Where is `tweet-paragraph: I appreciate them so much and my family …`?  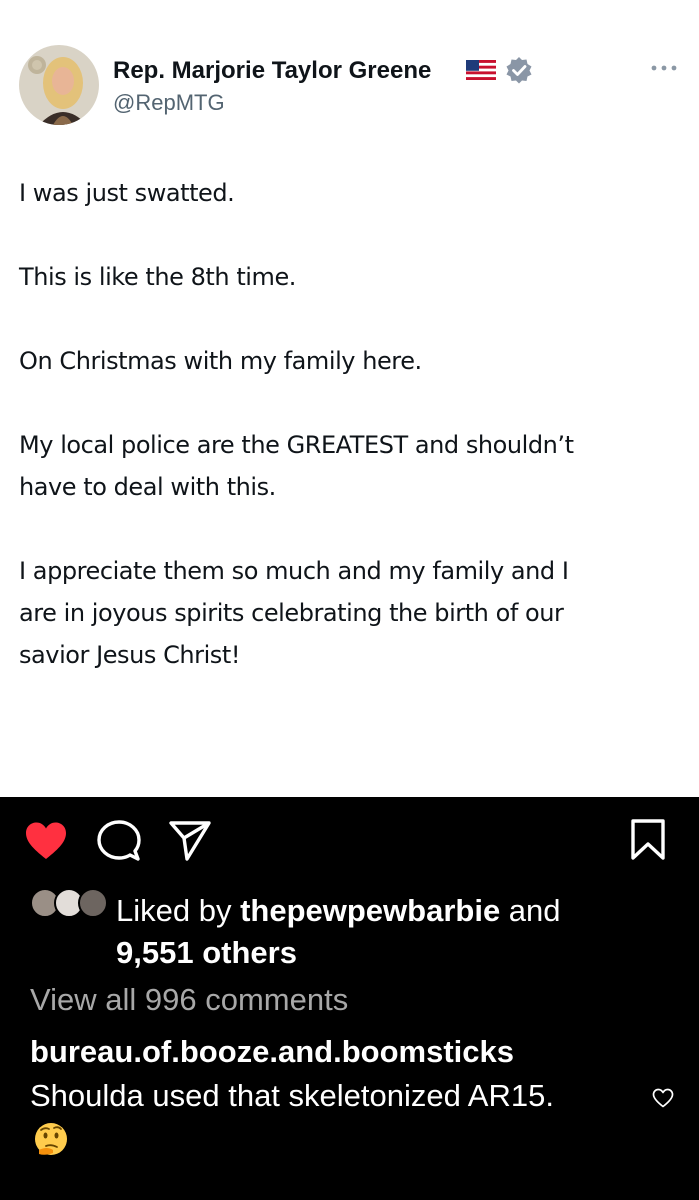
tweet-paragraph: I appreciate them so much and my family … is located at coordinates (294, 613).